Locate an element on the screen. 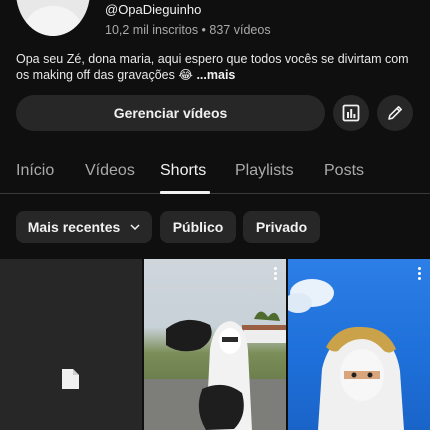  tab-inicio: Início is located at coordinates (35, 171).